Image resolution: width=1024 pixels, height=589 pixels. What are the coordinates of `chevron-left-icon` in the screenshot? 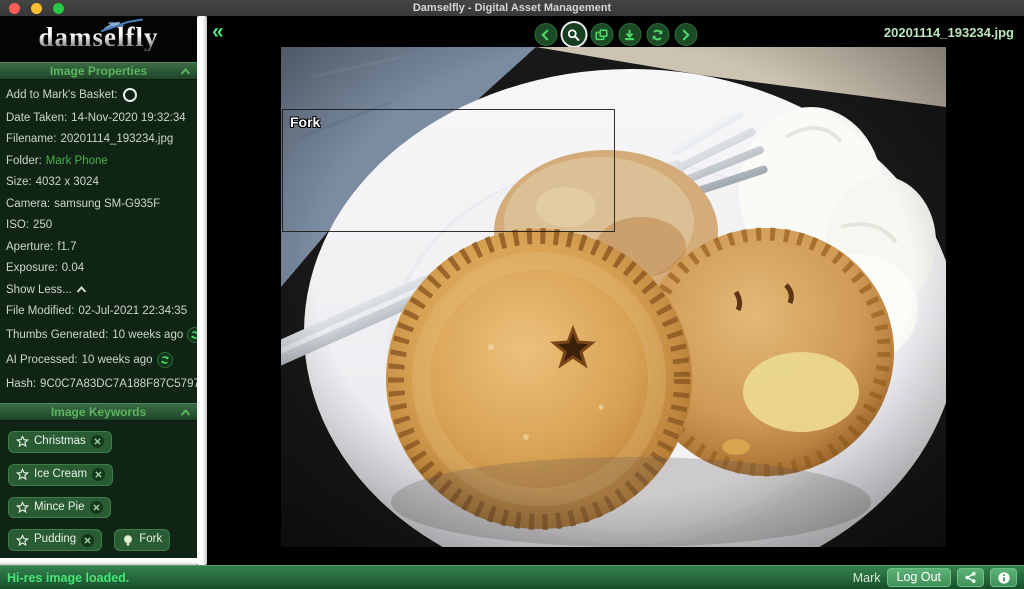 It's located at (545, 34).